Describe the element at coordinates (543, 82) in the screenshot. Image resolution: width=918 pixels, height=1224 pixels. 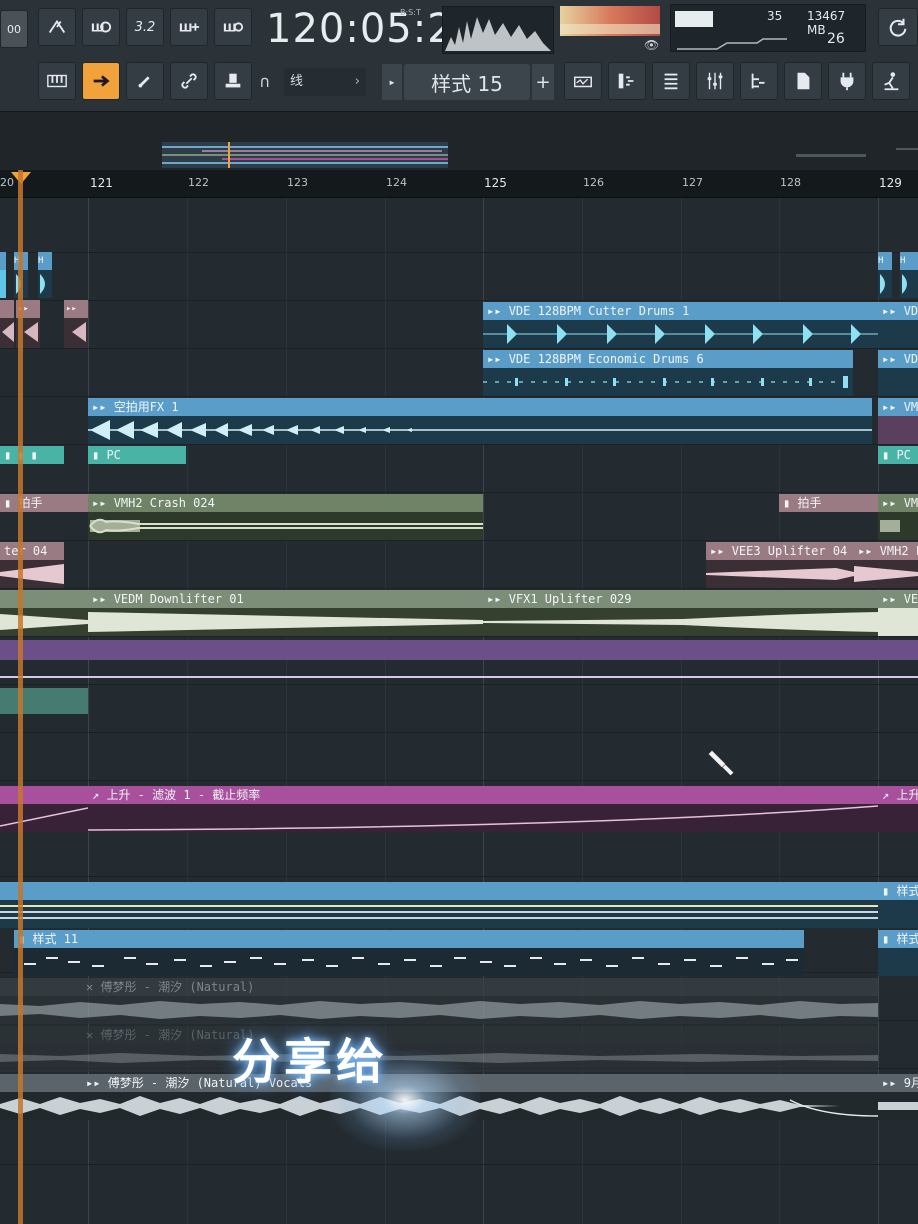
I see `add-pattern-button: +` at that location.